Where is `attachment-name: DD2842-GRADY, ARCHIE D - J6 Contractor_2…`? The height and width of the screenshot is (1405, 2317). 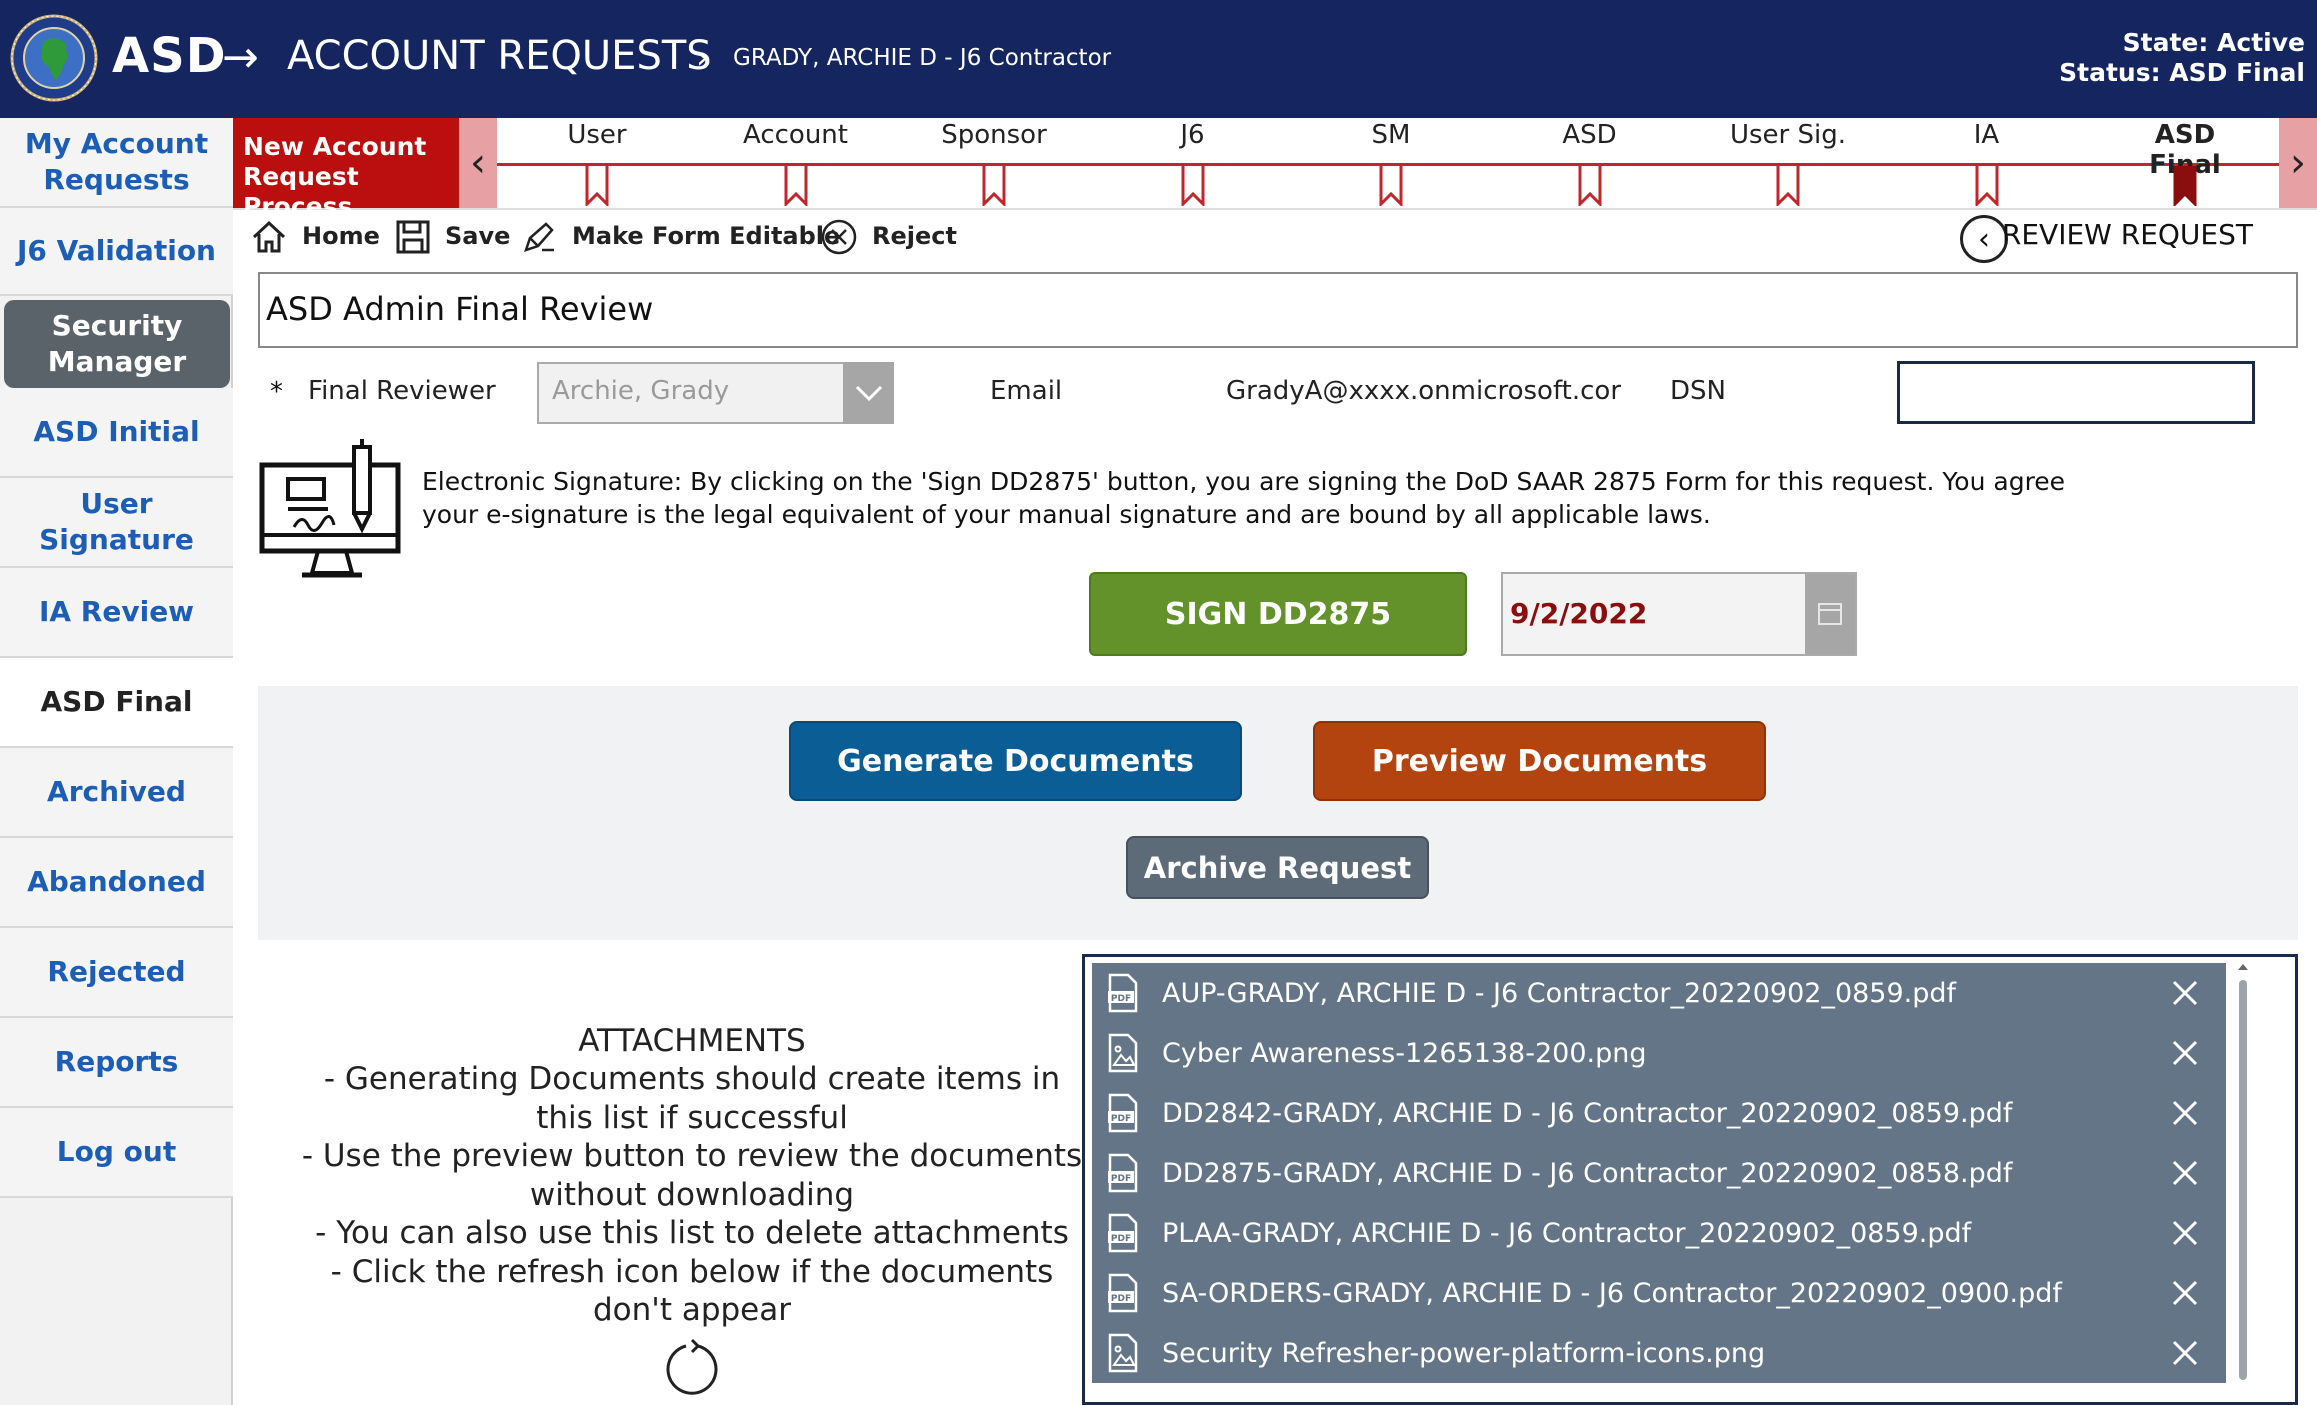 attachment-name: DD2842-GRADY, ARCHIE D - J6 Contractor_2… is located at coordinates (1665, 1113).